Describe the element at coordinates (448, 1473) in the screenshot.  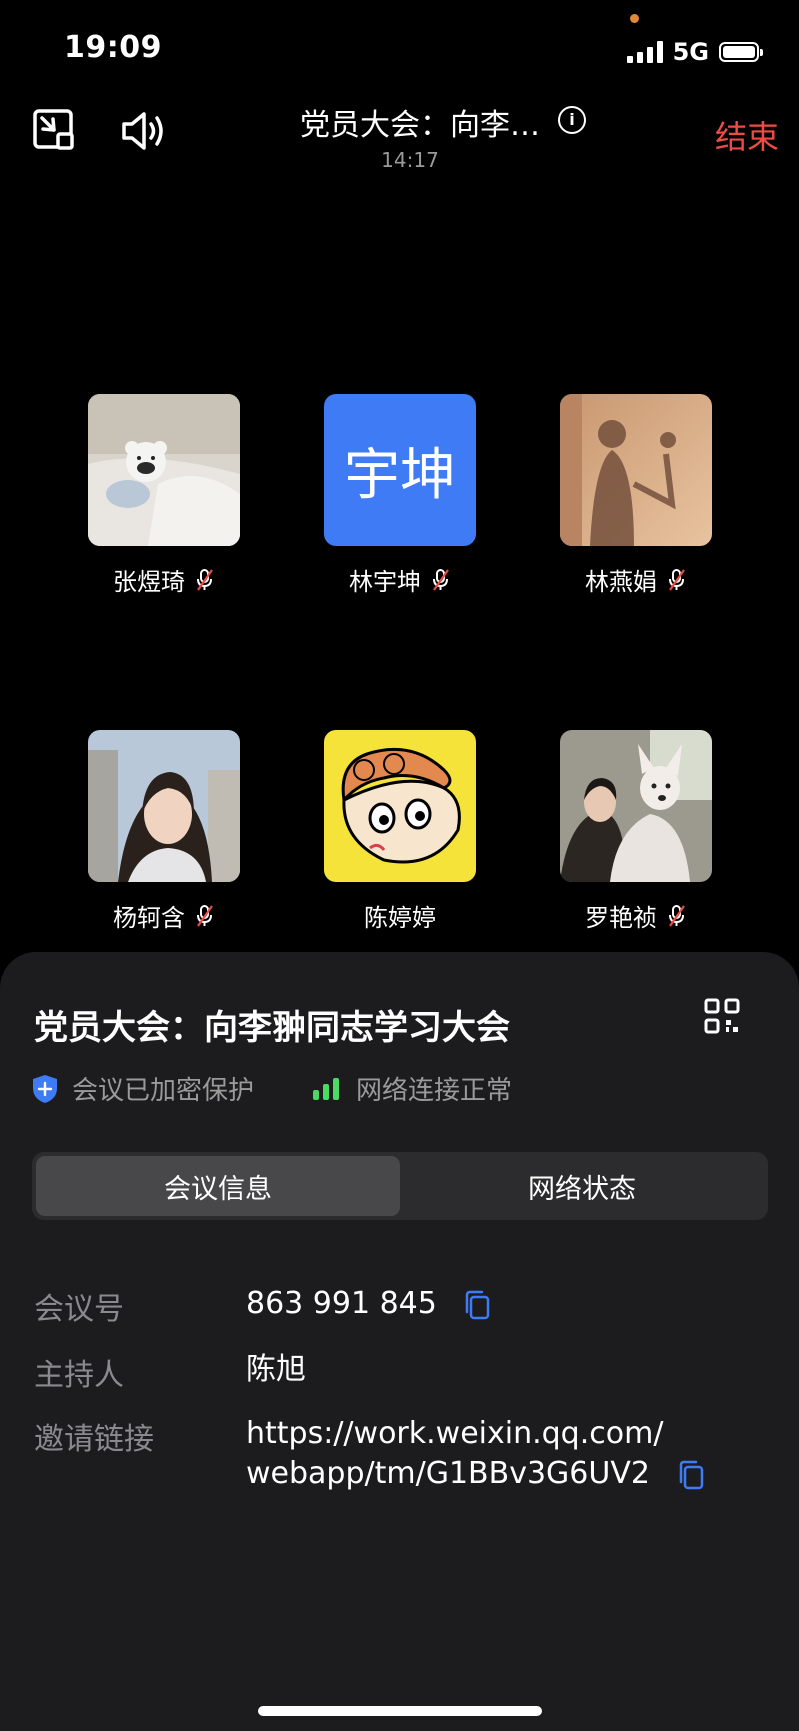
I see `invite-link-line2: webapp/tm/G1BBv3G6UV2` at that location.